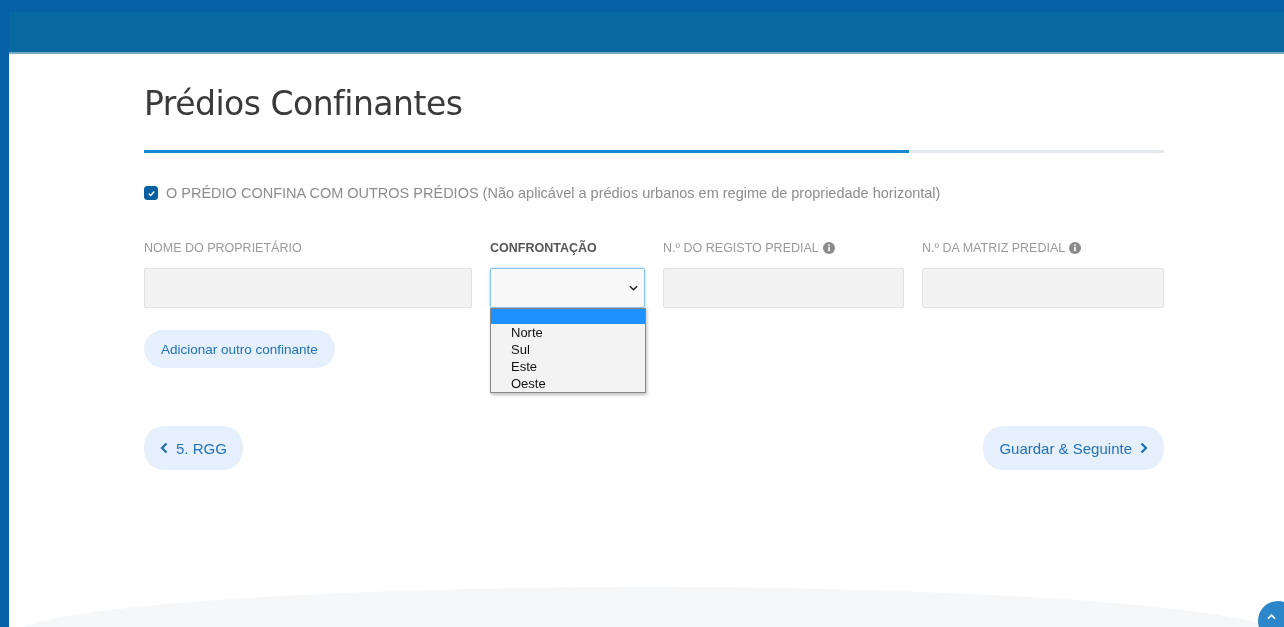 This screenshot has width=1284, height=627. I want to click on checkmark-icon, so click(151, 193).